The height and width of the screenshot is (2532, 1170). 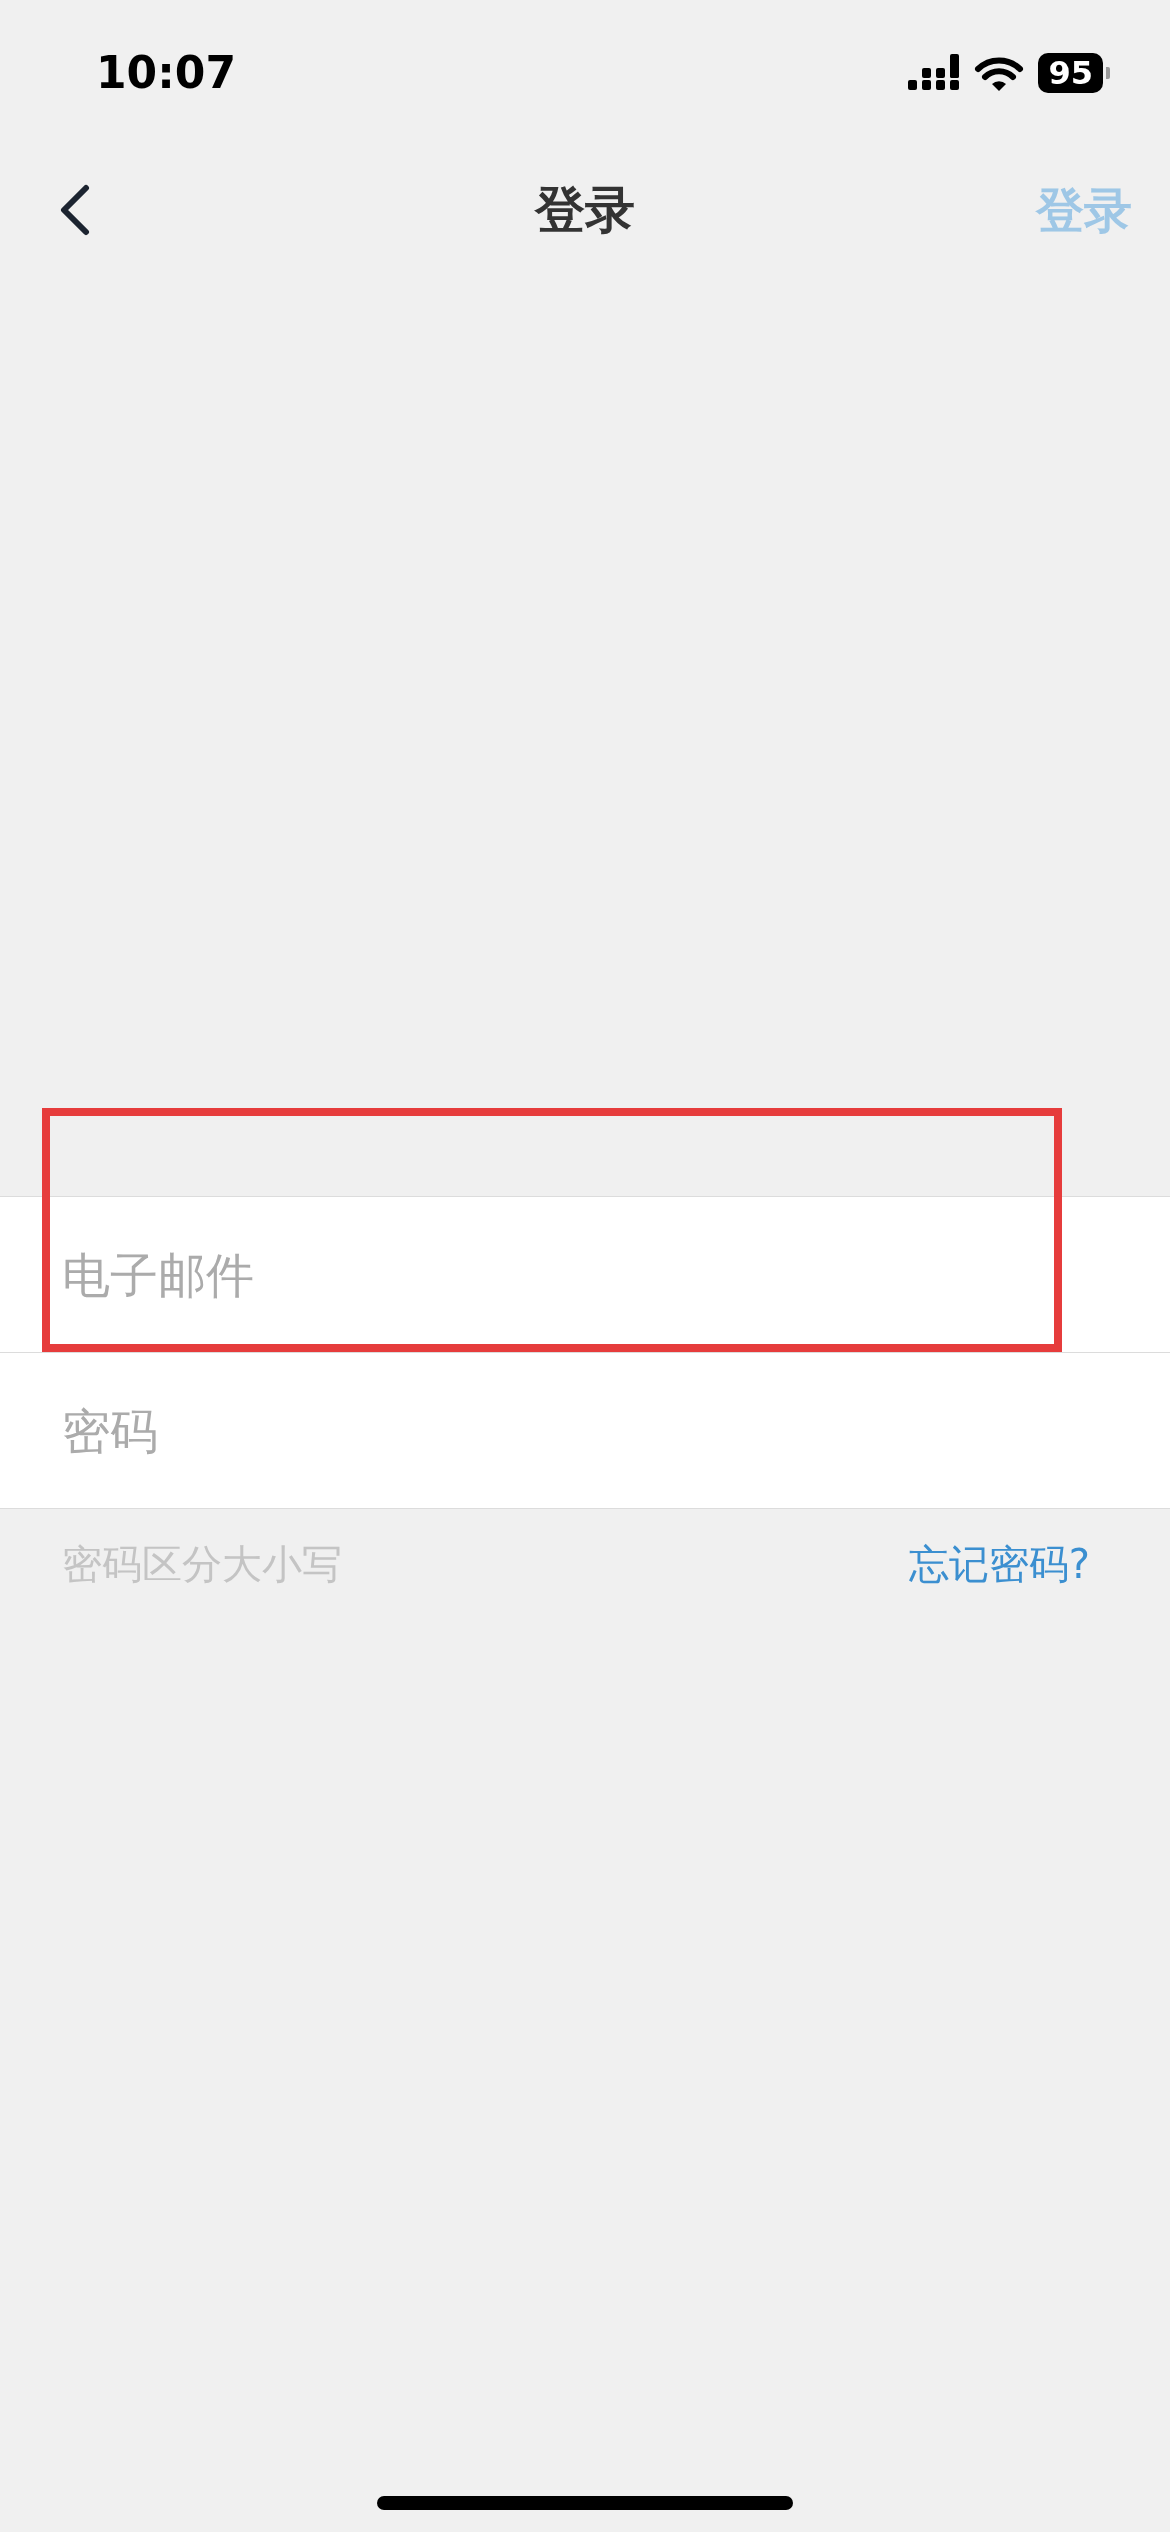 I want to click on page-title: 登录, so click(x=585, y=210).